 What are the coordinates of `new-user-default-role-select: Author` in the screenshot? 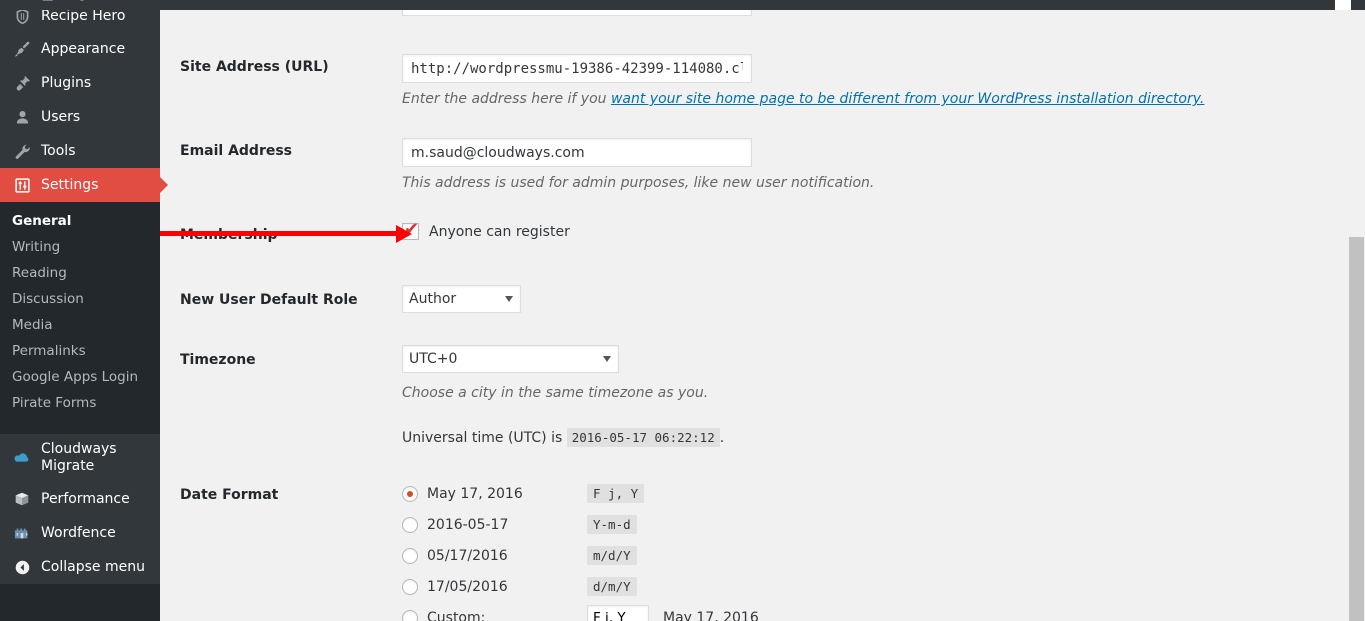 It's located at (461, 299).